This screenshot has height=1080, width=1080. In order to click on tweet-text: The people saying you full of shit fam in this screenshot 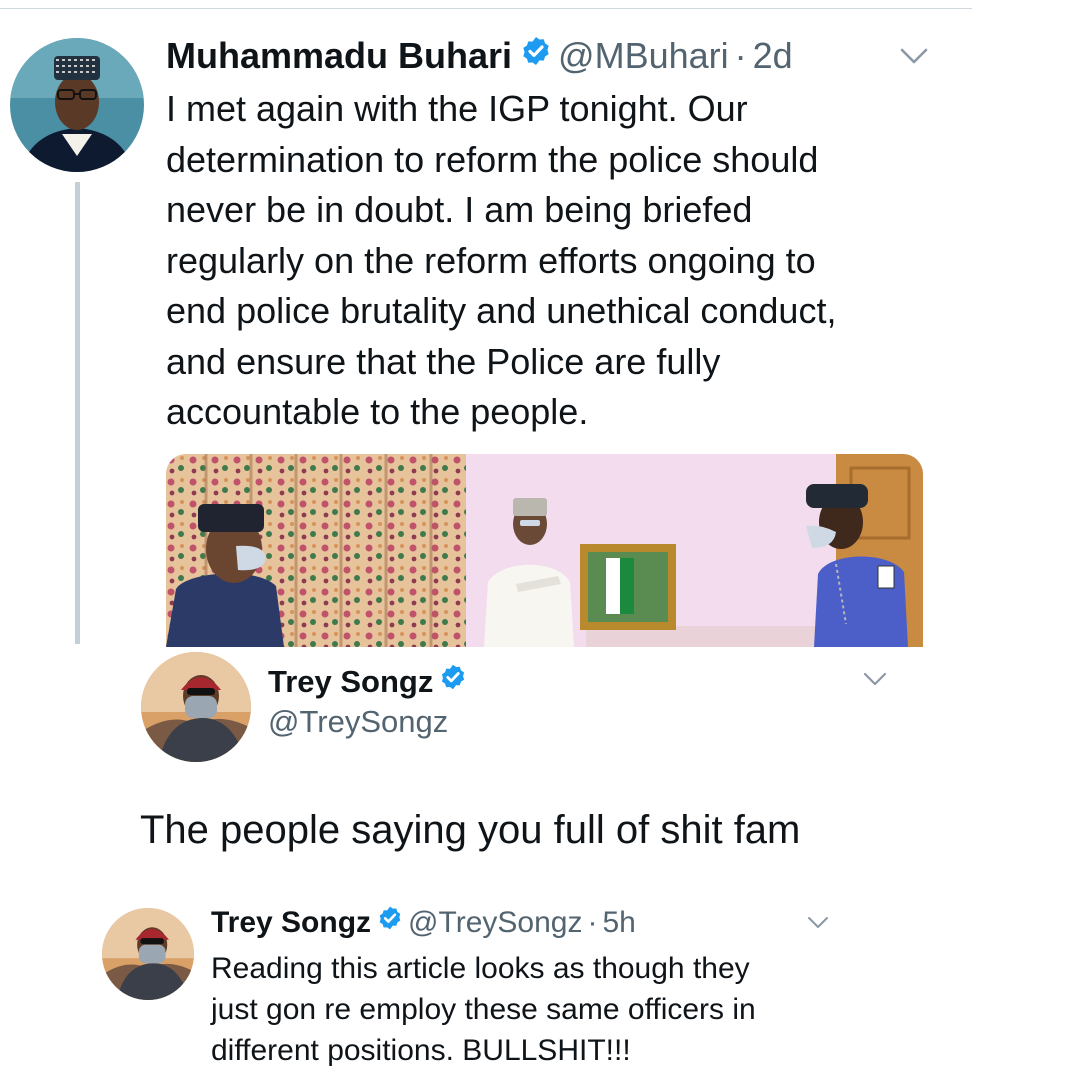, I will do `click(470, 830)`.